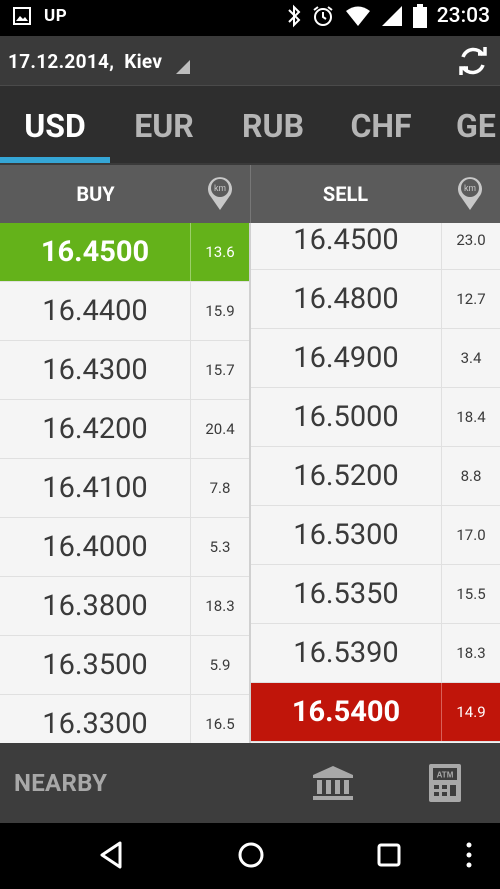 This screenshot has width=500, height=889. I want to click on buy-rate-row: 16.4200 20.4, so click(124, 429).